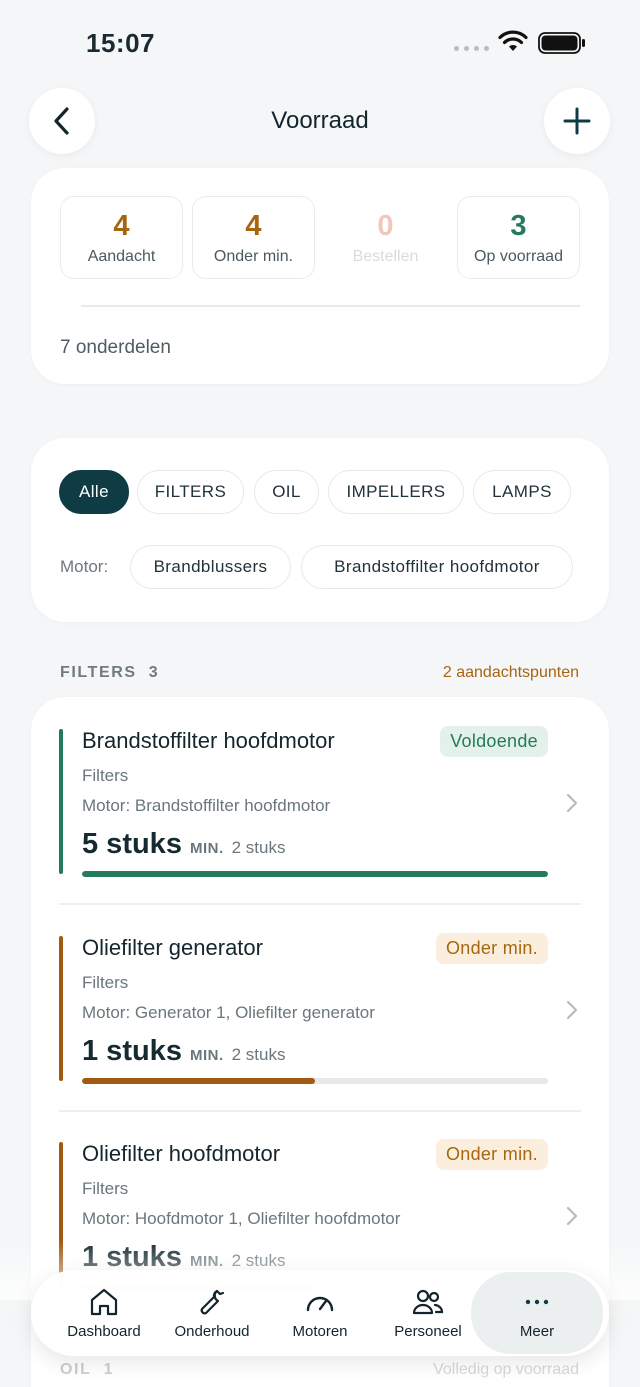 This screenshot has width=640, height=1387. What do you see at coordinates (210, 567) in the screenshot?
I see `chip-motor-brandblussers: Brandblussers` at bounding box center [210, 567].